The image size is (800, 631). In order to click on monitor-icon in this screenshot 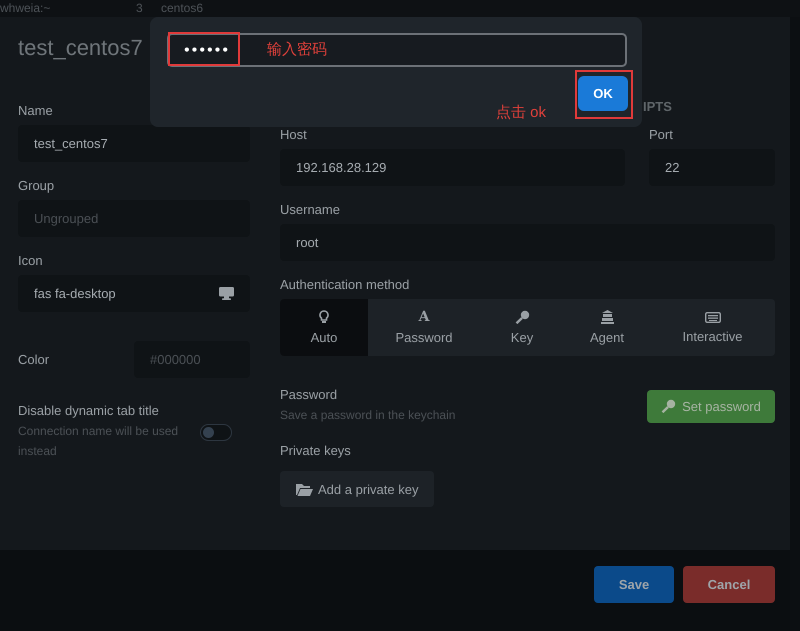, I will do `click(226, 293)`.